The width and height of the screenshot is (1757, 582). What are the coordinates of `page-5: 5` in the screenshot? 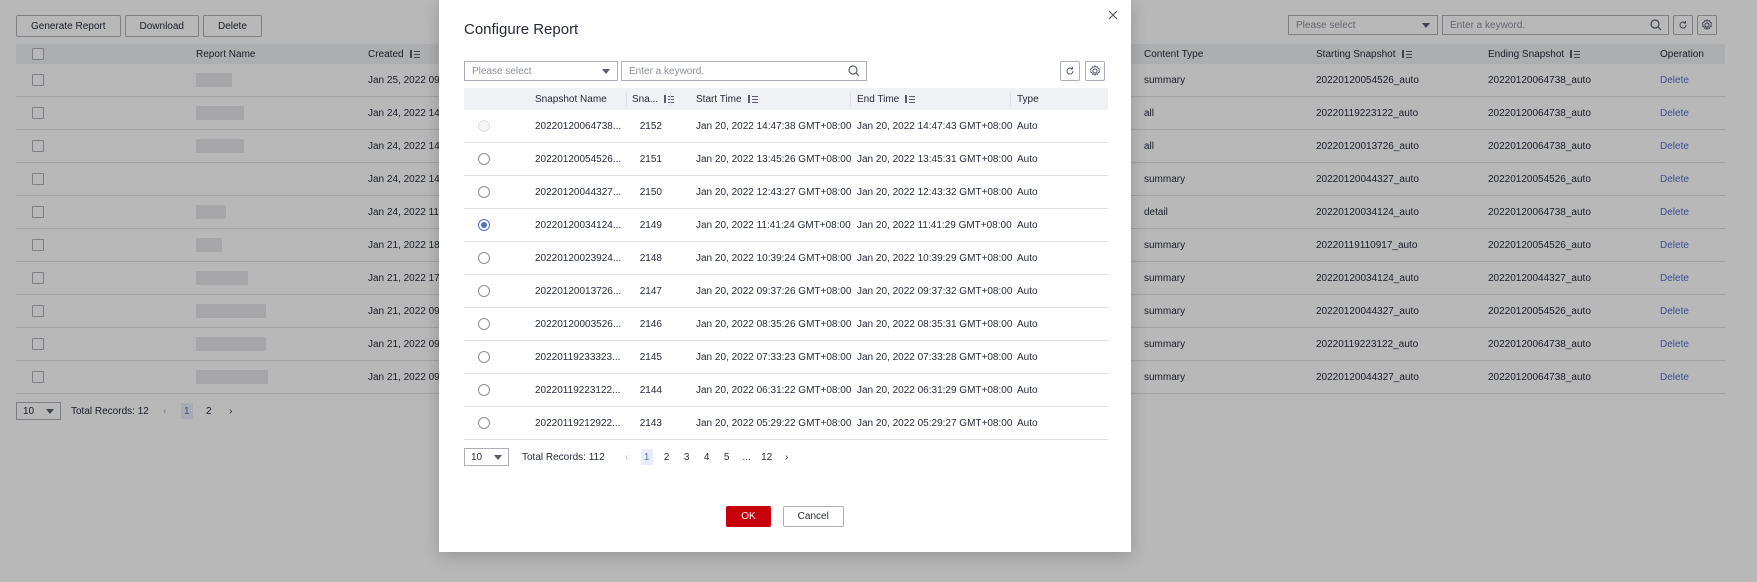 It's located at (727, 457).